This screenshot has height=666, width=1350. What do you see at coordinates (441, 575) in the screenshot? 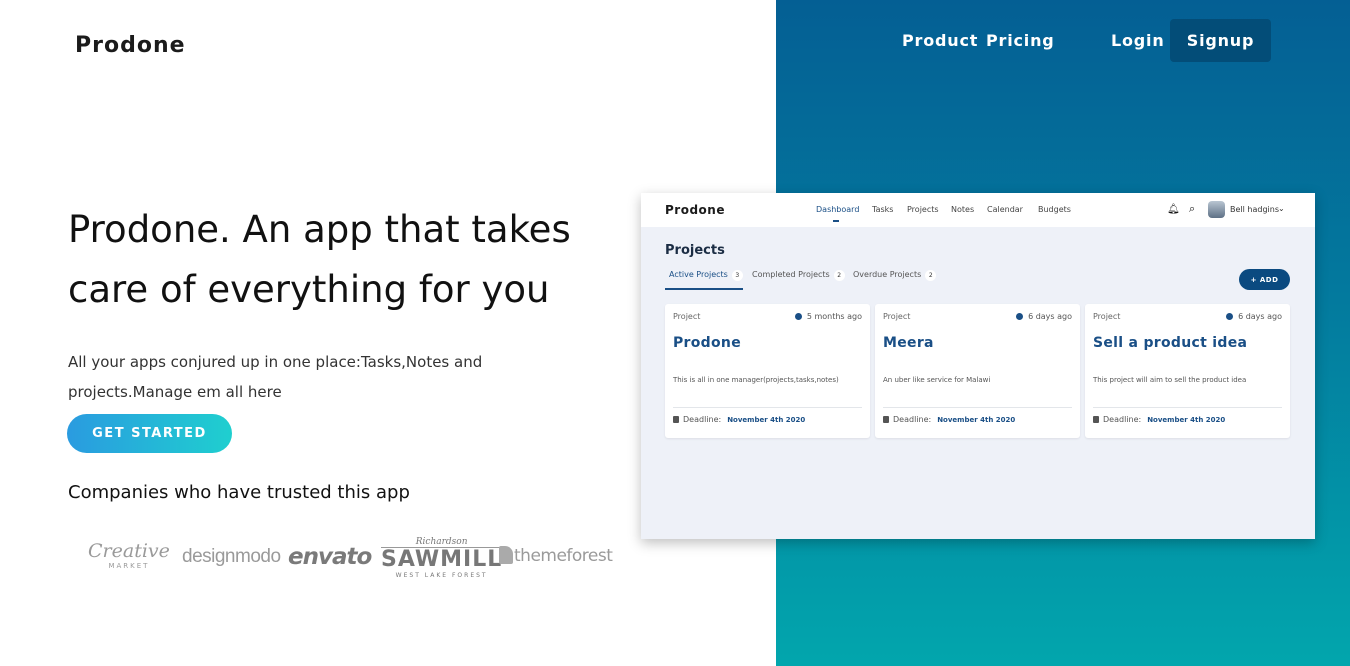
I see `sawmill-logo-sub: WEST LAKE FOREST` at bounding box center [441, 575].